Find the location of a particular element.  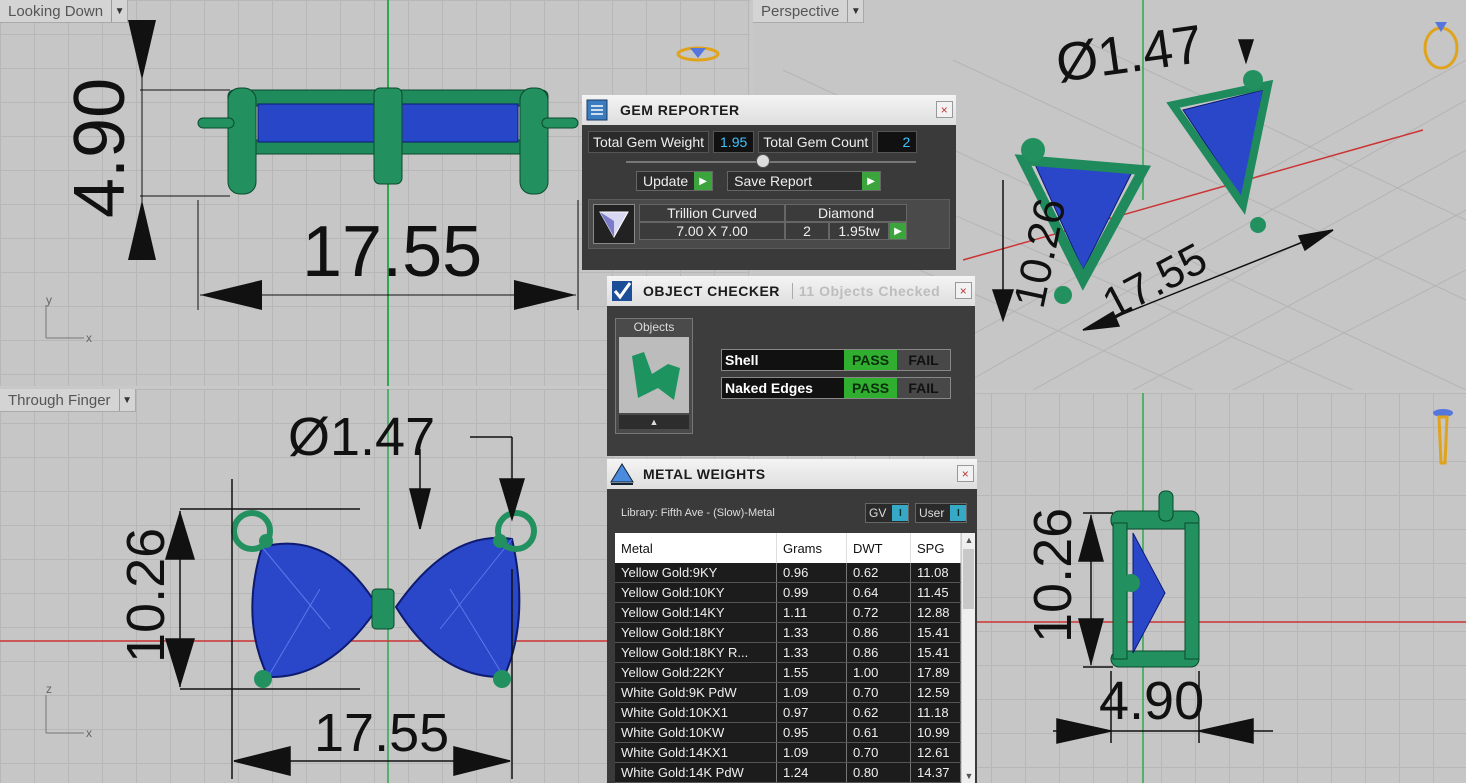

table-scrollbar: ▲ ▼ is located at coordinates (968, 658).